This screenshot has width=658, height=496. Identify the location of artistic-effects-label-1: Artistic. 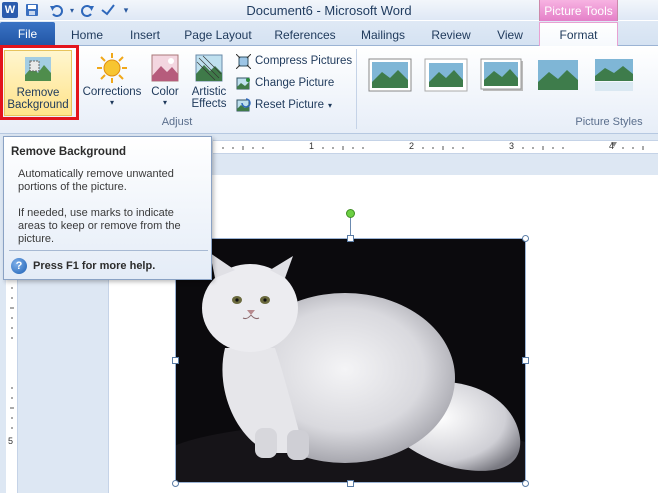
(209, 92).